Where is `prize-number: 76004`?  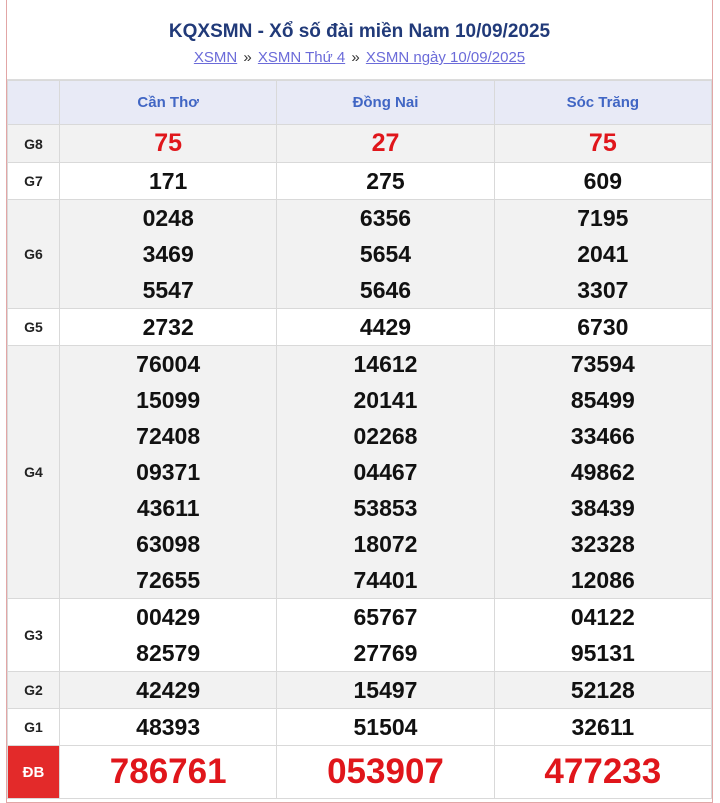
prize-number: 76004 is located at coordinates (168, 364).